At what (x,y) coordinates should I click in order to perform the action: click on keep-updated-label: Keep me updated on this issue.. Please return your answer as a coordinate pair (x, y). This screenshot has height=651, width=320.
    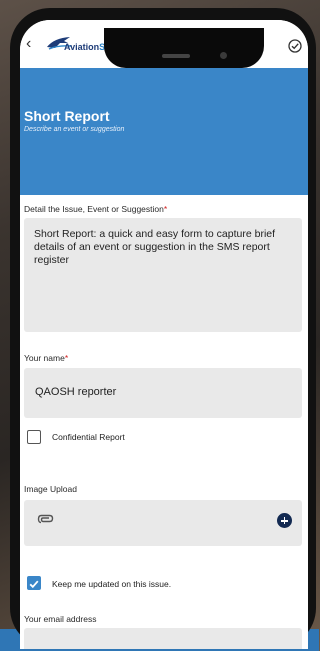
    Looking at the image, I should click on (112, 584).